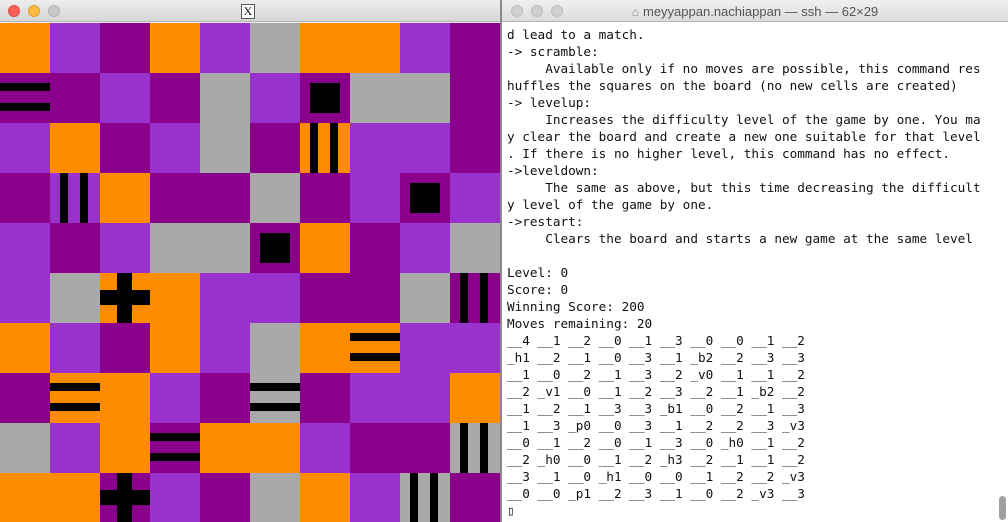 The image size is (1008, 522). I want to click on scrollbar-thumb, so click(1002, 508).